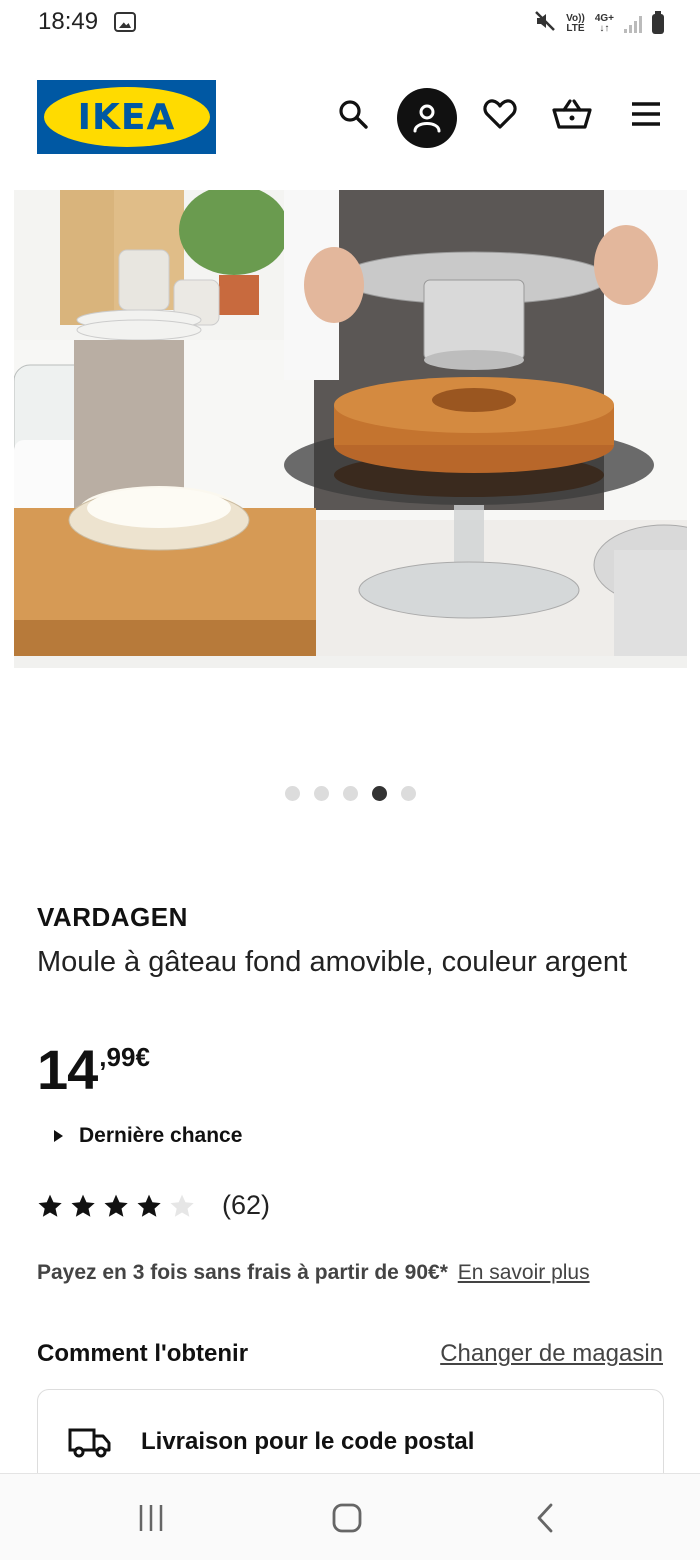 The width and height of the screenshot is (700, 1560). Describe the element at coordinates (379, 793) in the screenshot. I see `carousel-dot-active` at that location.